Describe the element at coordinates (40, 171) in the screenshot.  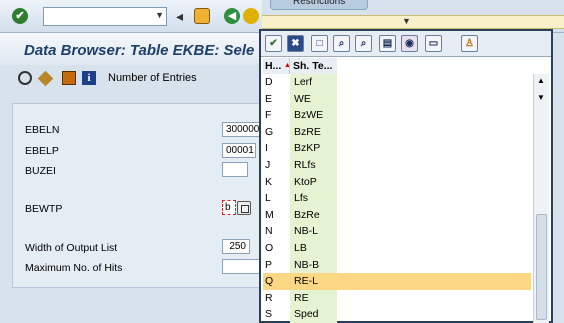
I see `field-label-buzei: BUZEI` at that location.